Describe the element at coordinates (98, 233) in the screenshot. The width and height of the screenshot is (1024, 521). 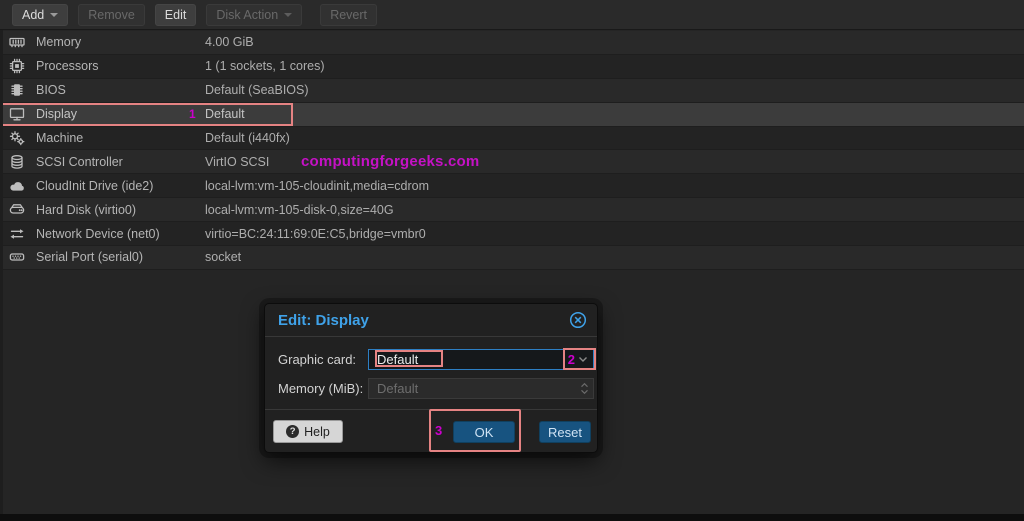
I see `hw-row-label: Network Device (net0)` at that location.